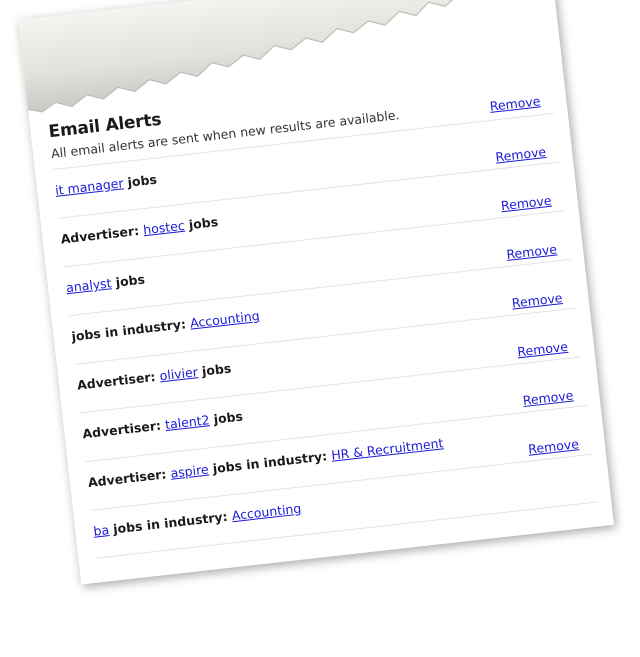  I want to click on alert-keyword-link: HR & Recruitment, so click(387, 448).